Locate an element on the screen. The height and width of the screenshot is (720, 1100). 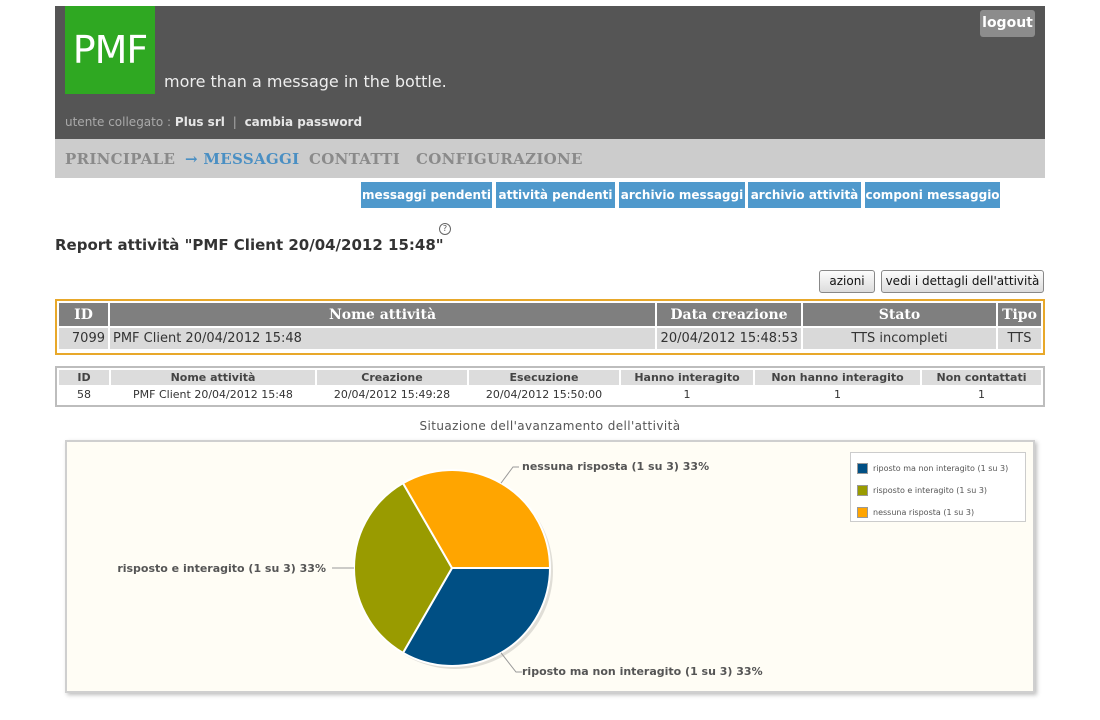
cell-nome: PMF Client 20/04/2012 15:48 is located at coordinates (382, 338).